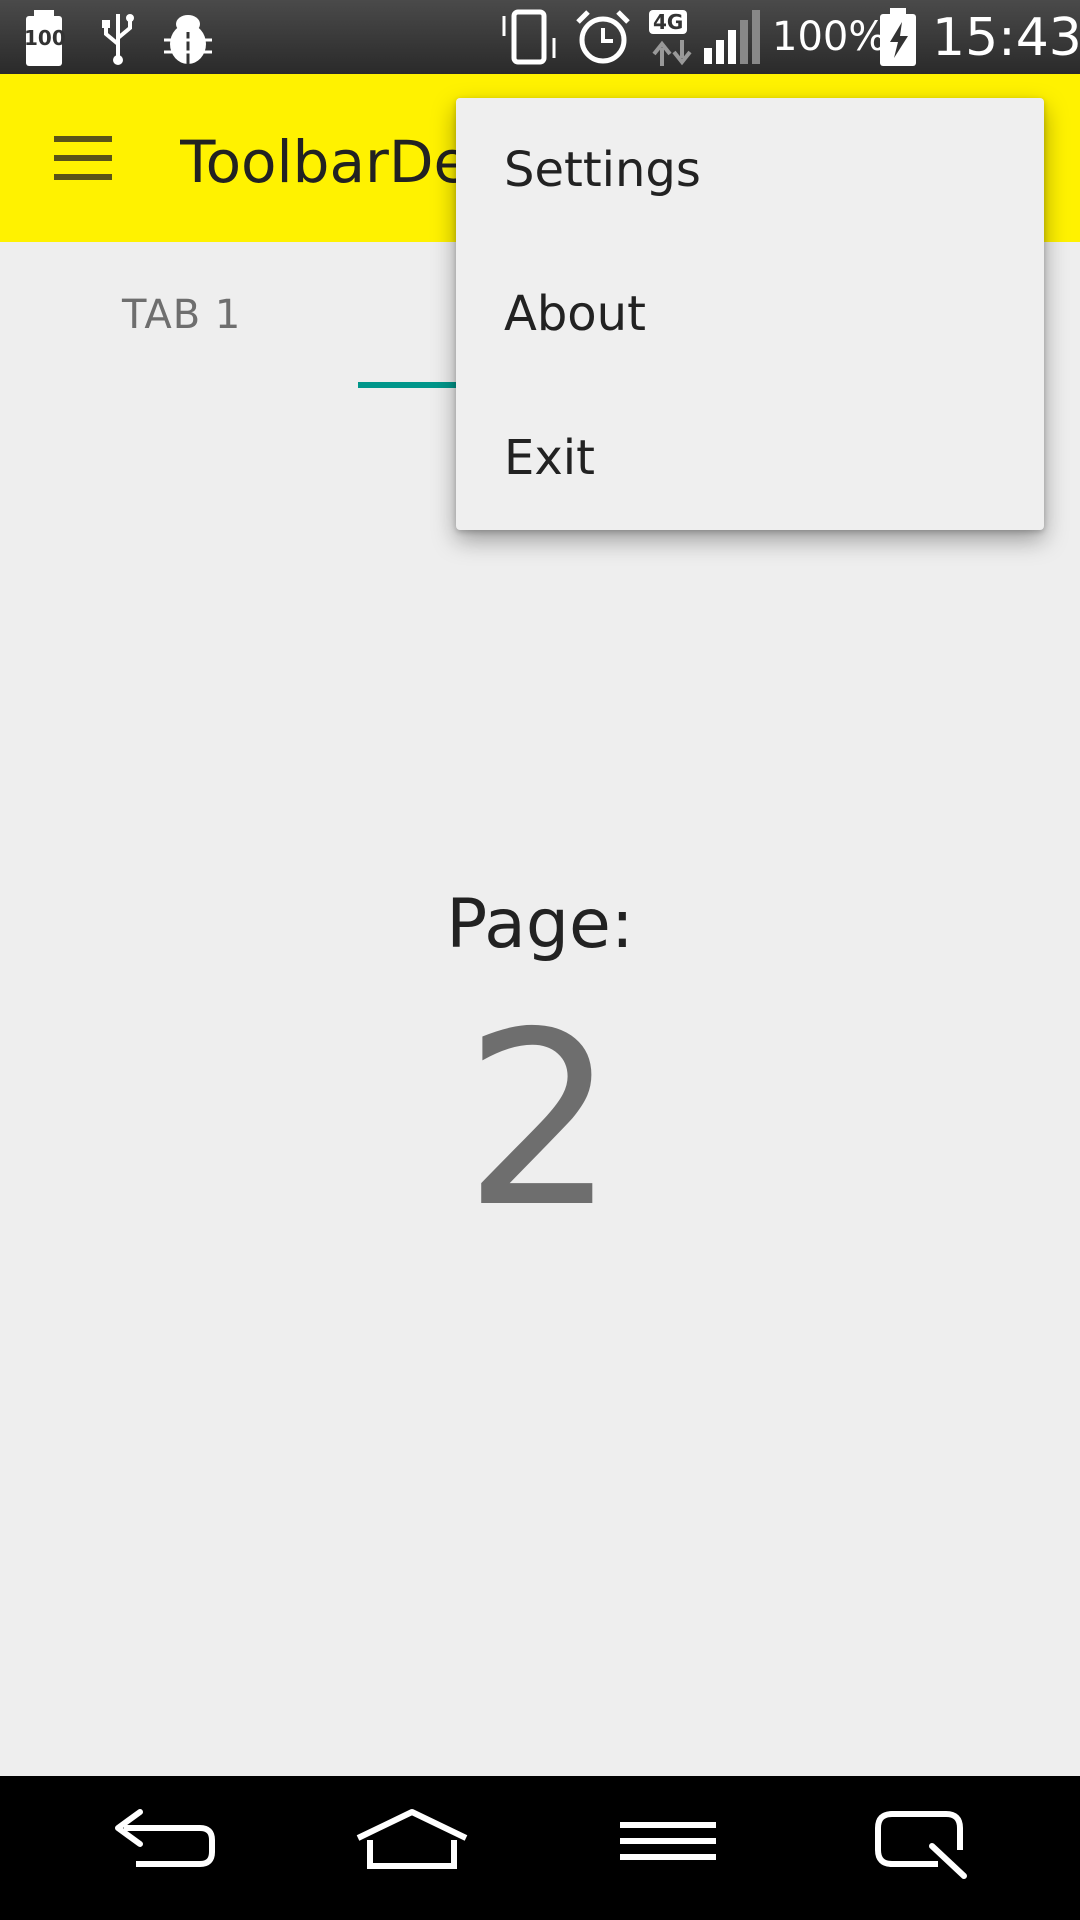  I want to click on qslide-icon, so click(922, 1848).